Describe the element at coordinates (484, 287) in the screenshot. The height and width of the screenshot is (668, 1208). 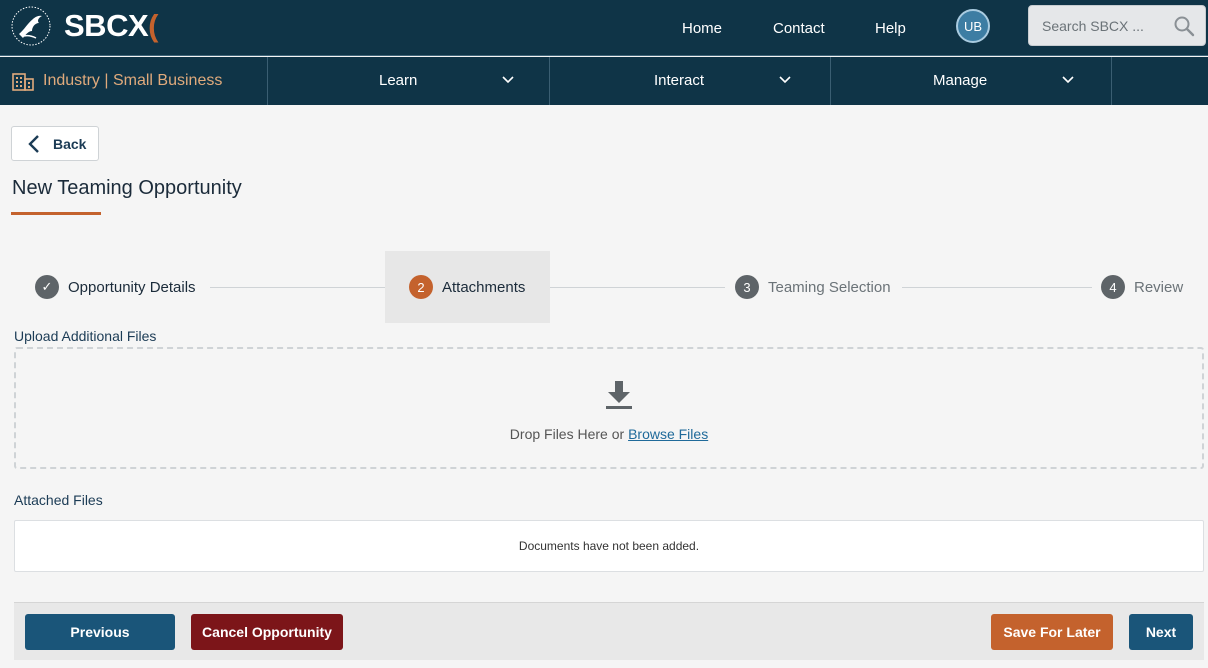
I see `step-label: Attachments` at that location.